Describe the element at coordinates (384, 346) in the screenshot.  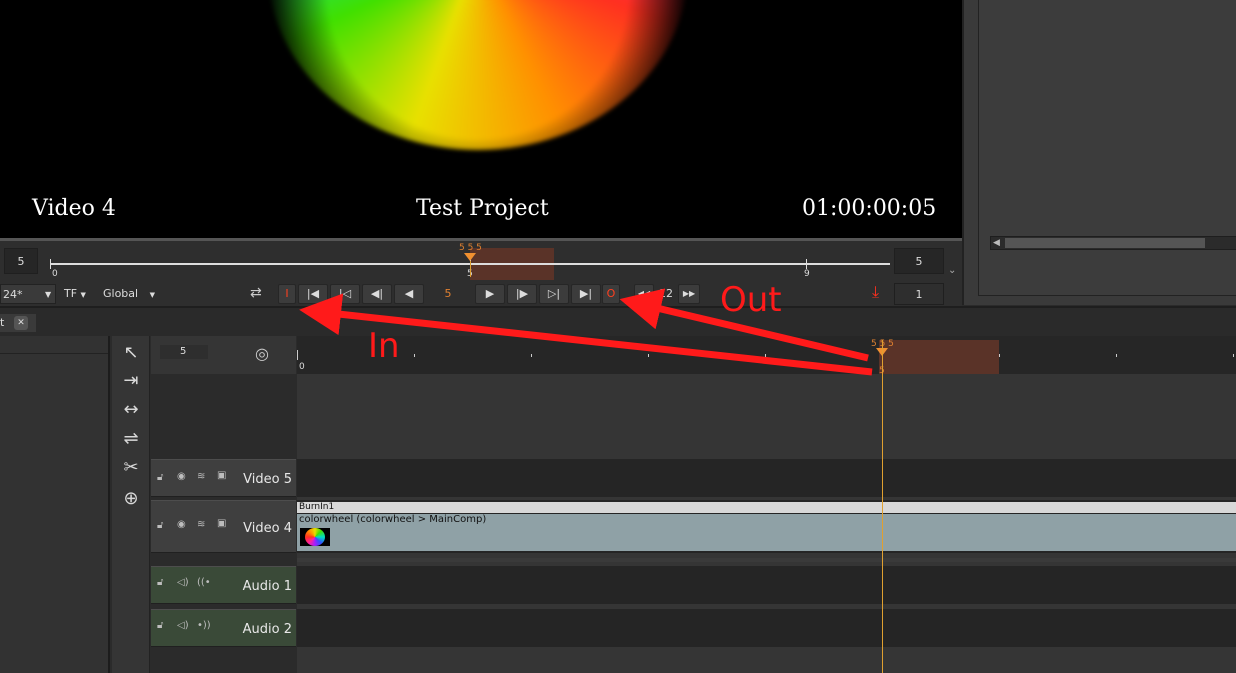
I see `in-annotation: In` at that location.